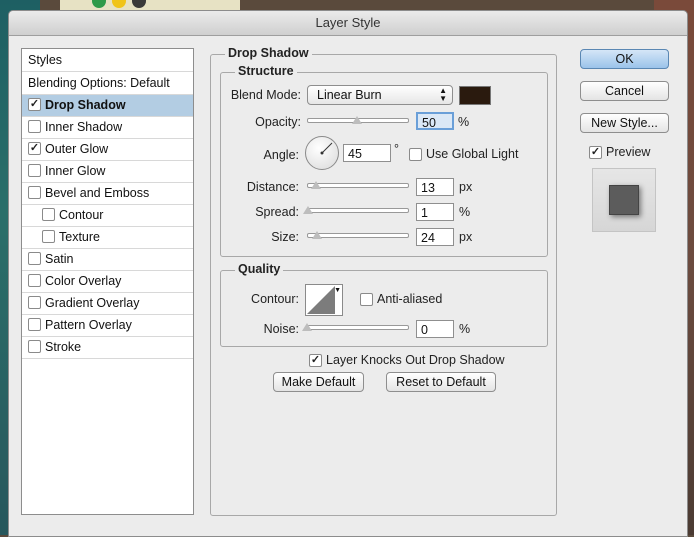  Describe the element at coordinates (435, 237) in the screenshot. I see `size-field: 24` at that location.